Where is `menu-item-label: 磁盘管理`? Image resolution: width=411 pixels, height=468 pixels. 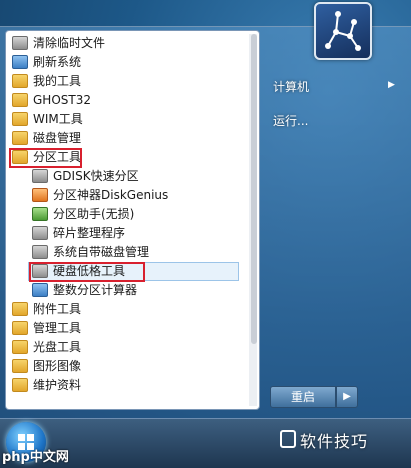 menu-item-label: 磁盘管理 is located at coordinates (57, 138).